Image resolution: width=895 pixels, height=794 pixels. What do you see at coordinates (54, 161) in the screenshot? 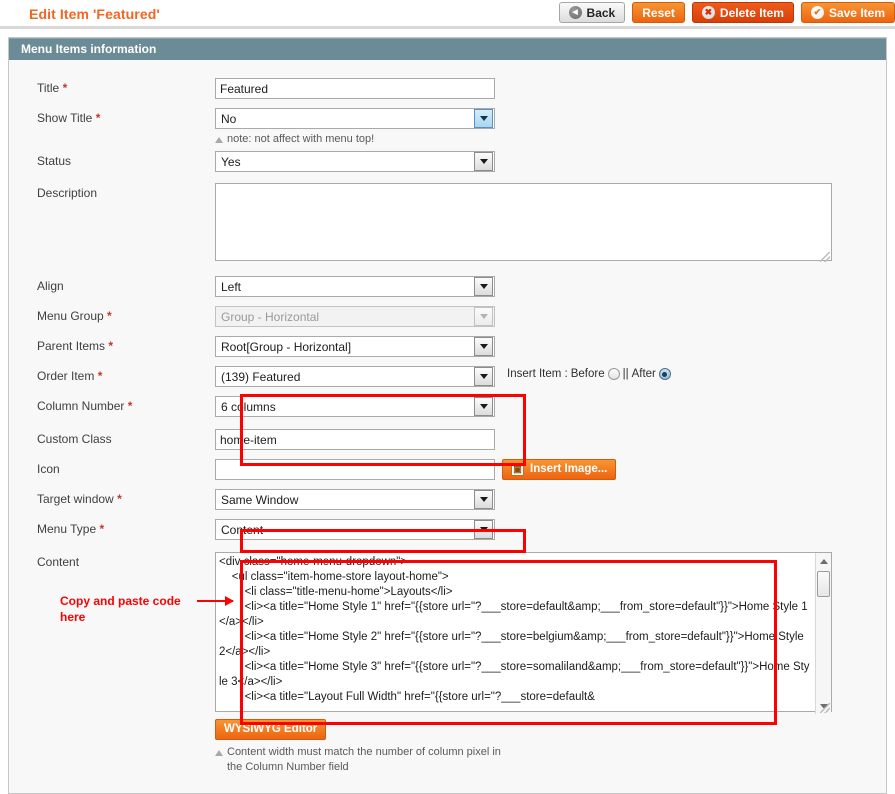
I see `label-status-text: Status` at bounding box center [54, 161].